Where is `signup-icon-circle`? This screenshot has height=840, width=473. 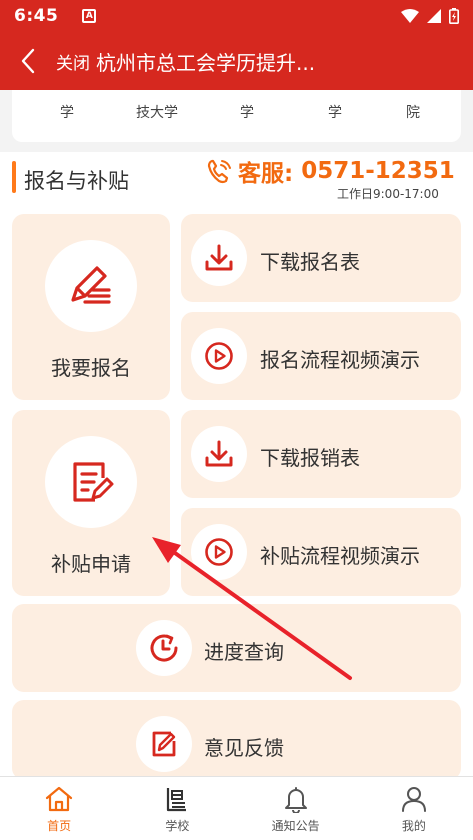 signup-icon-circle is located at coordinates (91, 286).